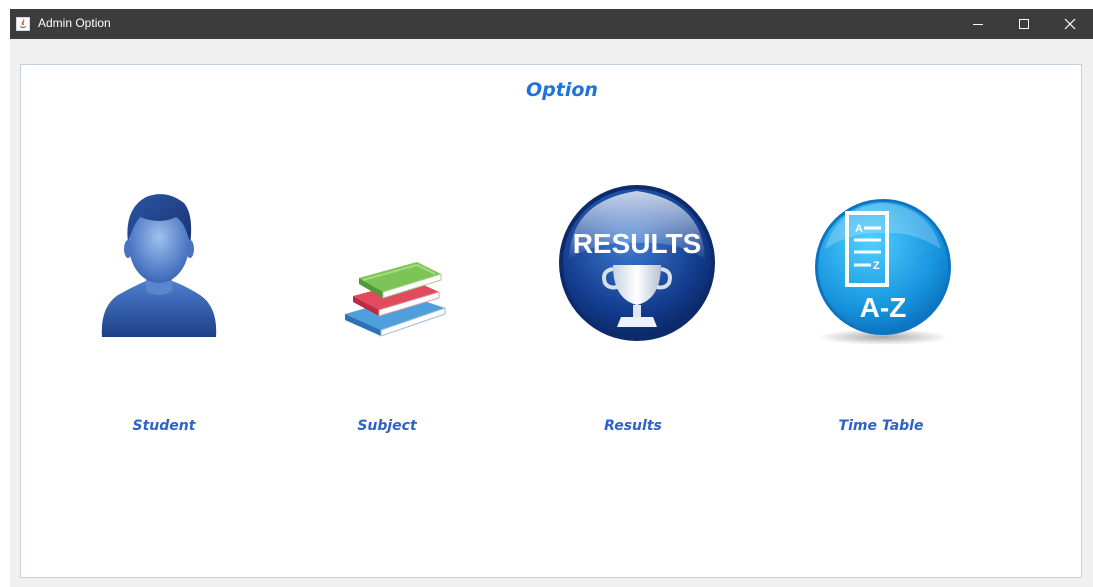  What do you see at coordinates (395, 293) in the screenshot?
I see `books-icon` at bounding box center [395, 293].